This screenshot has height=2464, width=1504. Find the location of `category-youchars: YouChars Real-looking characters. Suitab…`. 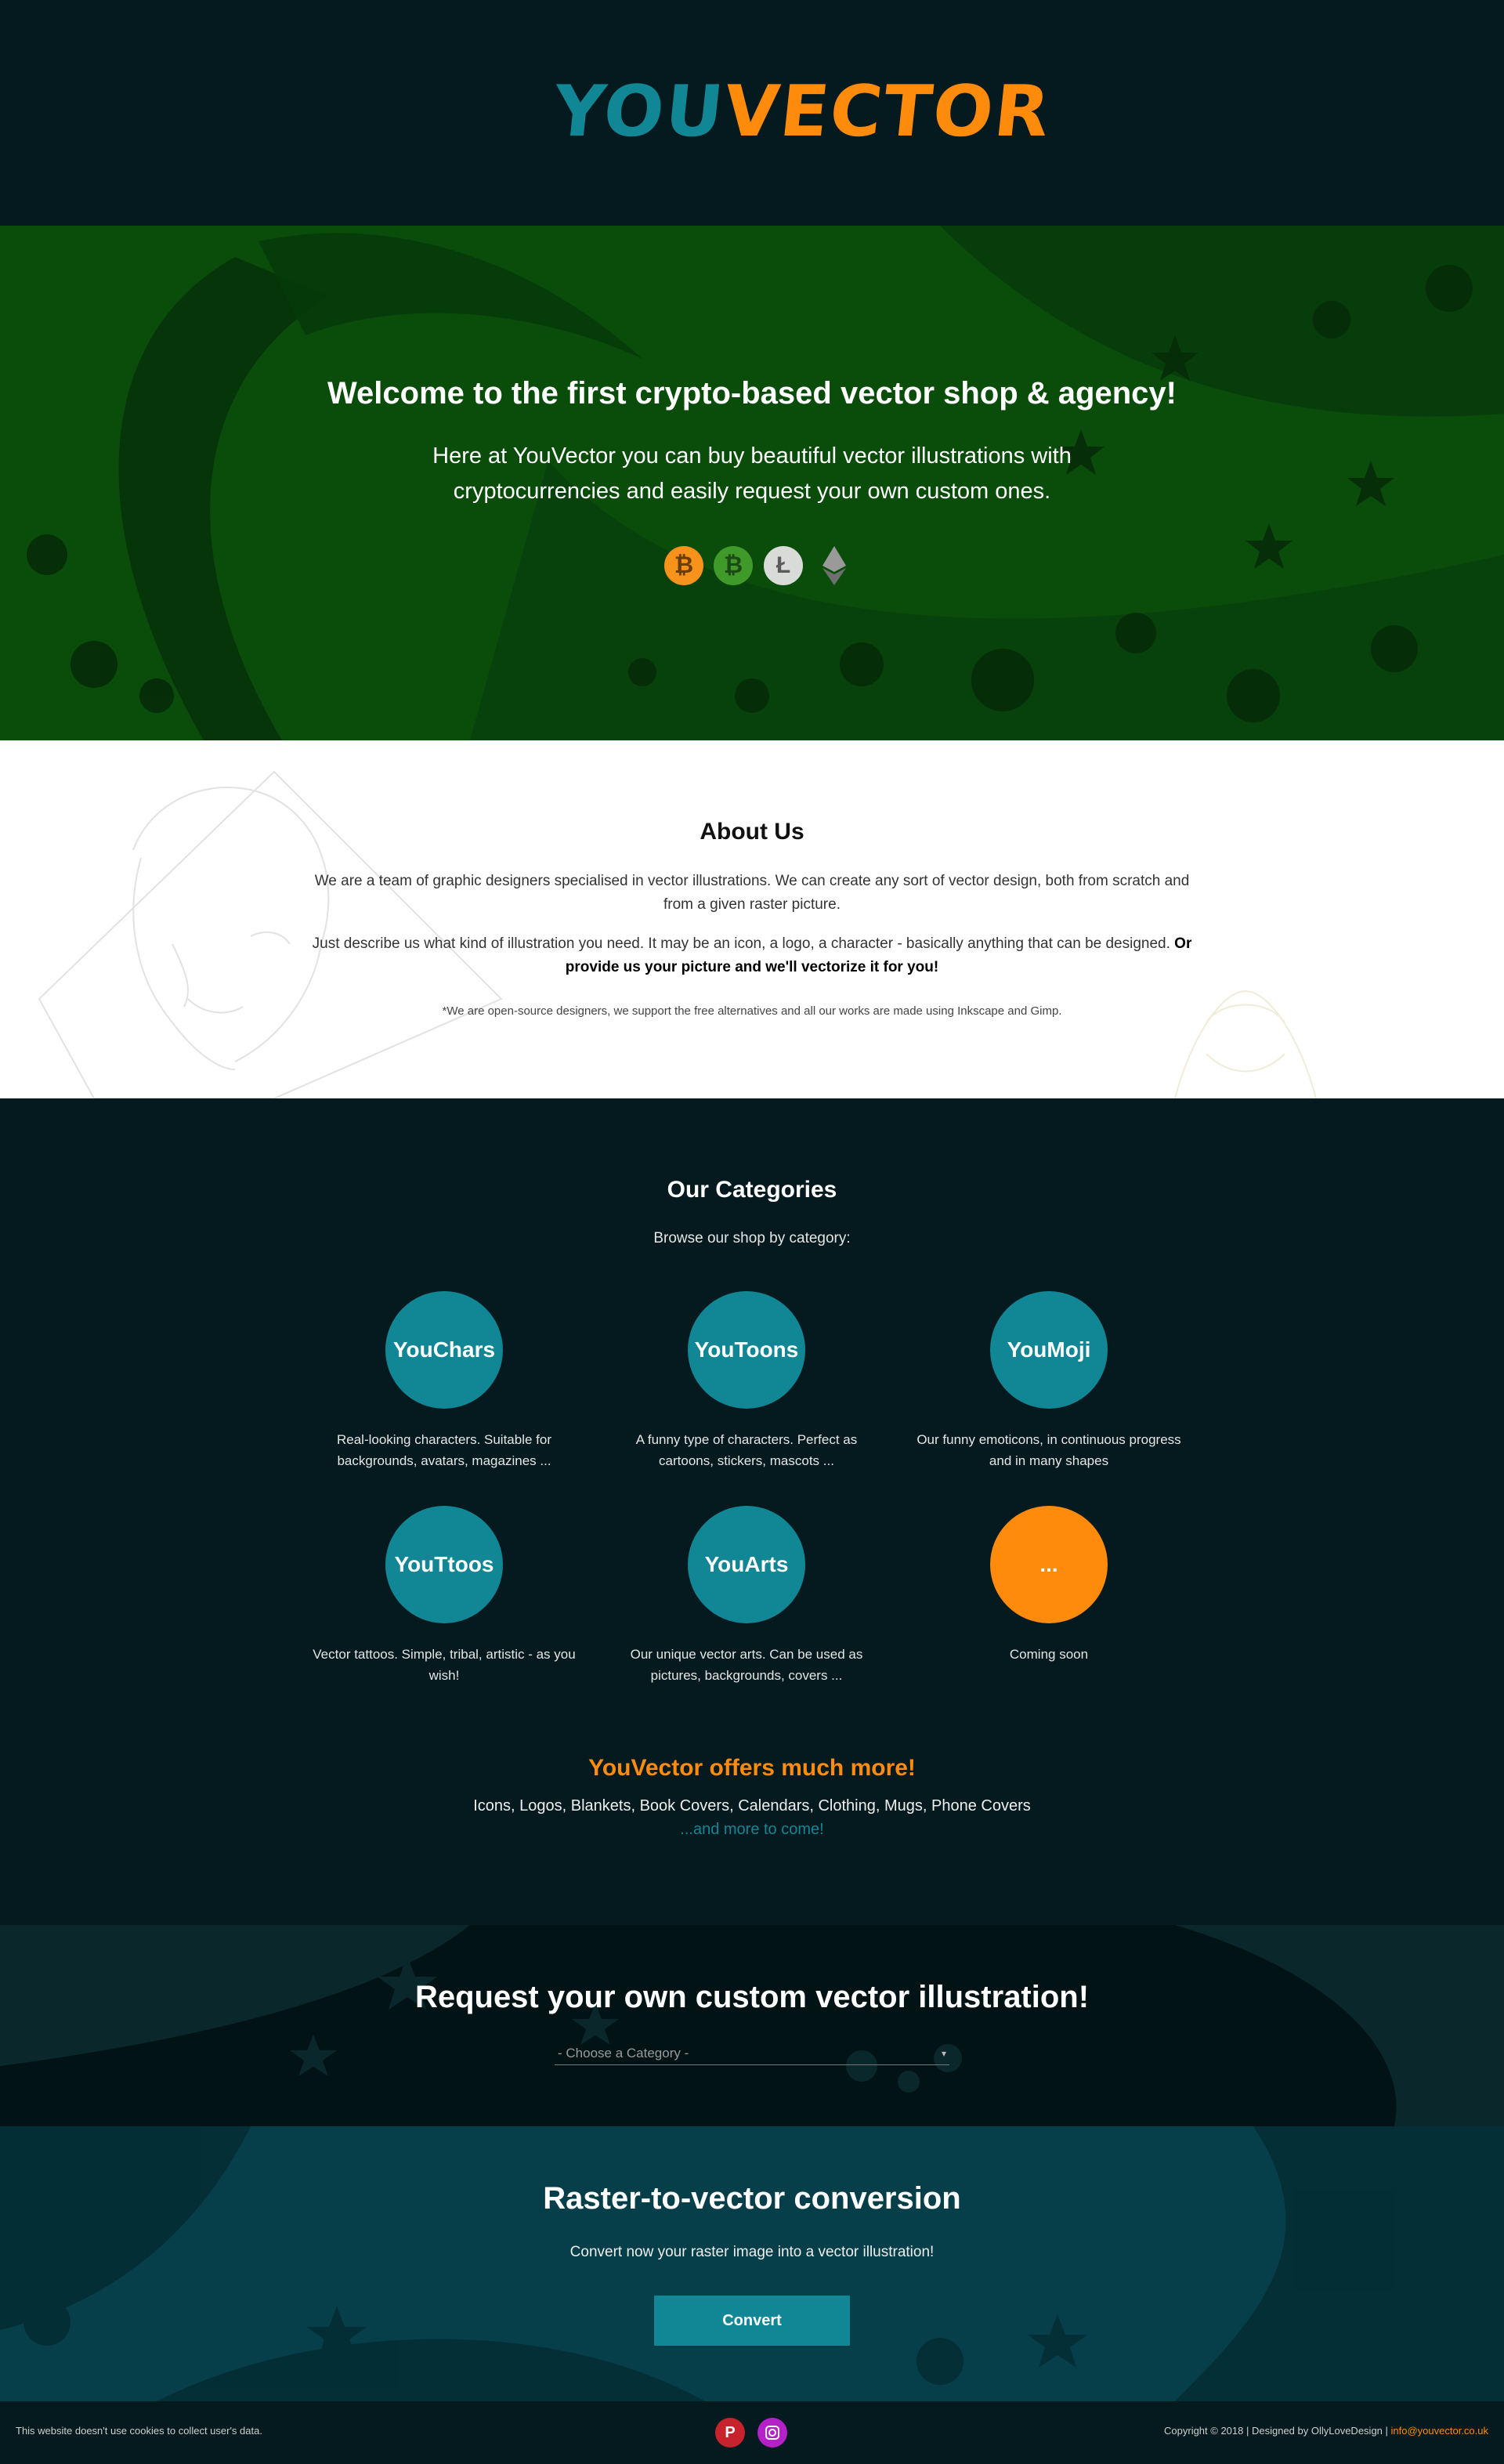

category-youchars: YouChars Real-looking characters. Suitab… is located at coordinates (444, 1381).